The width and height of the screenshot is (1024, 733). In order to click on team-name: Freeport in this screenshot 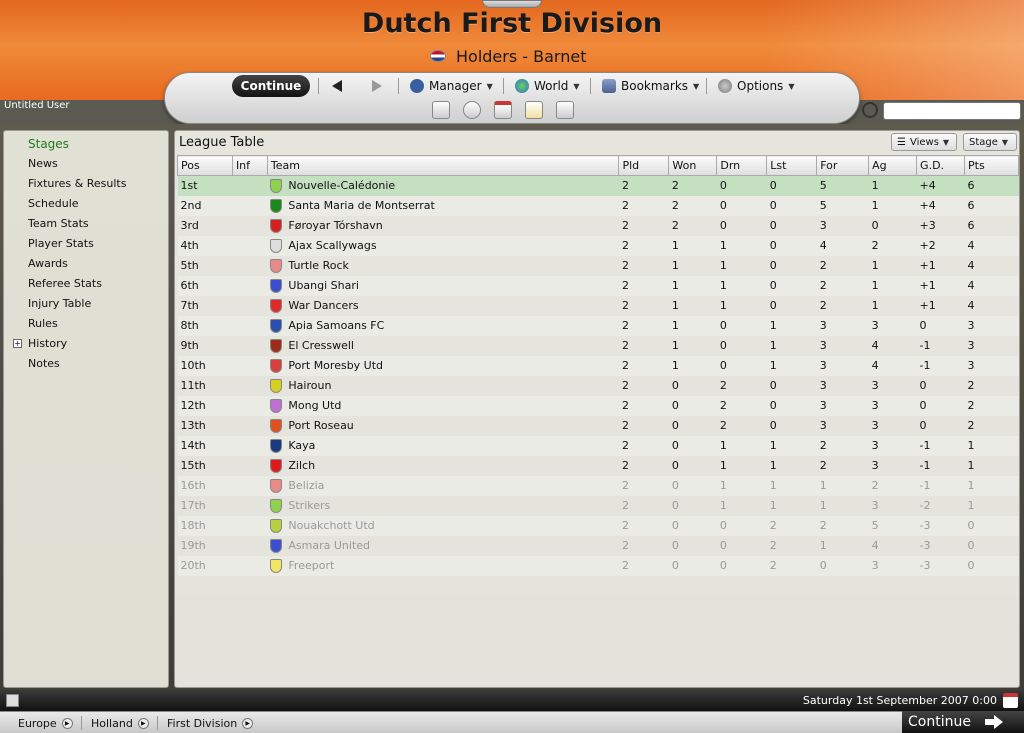, I will do `click(311, 565)`.